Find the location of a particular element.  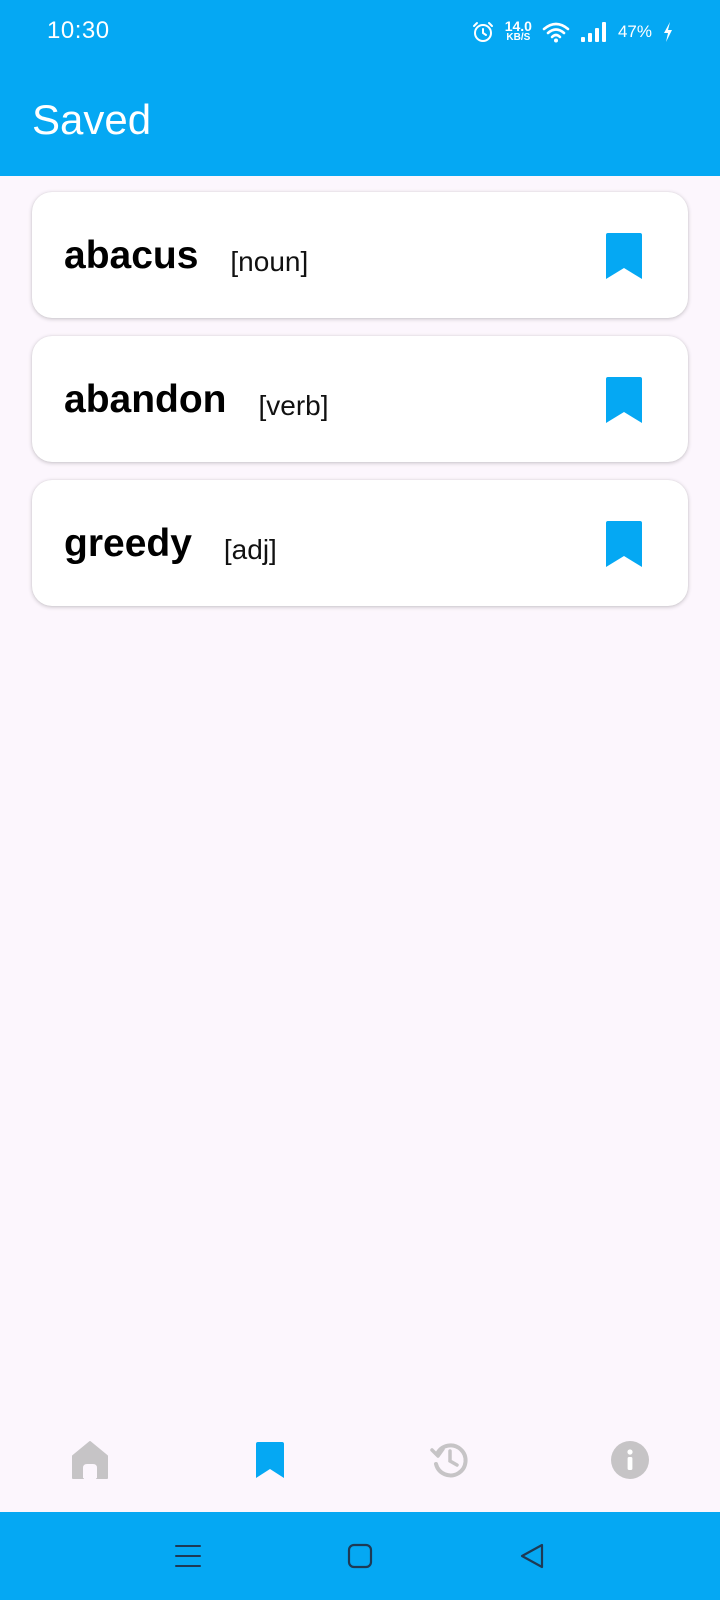

menu-icon is located at coordinates (188, 1556).